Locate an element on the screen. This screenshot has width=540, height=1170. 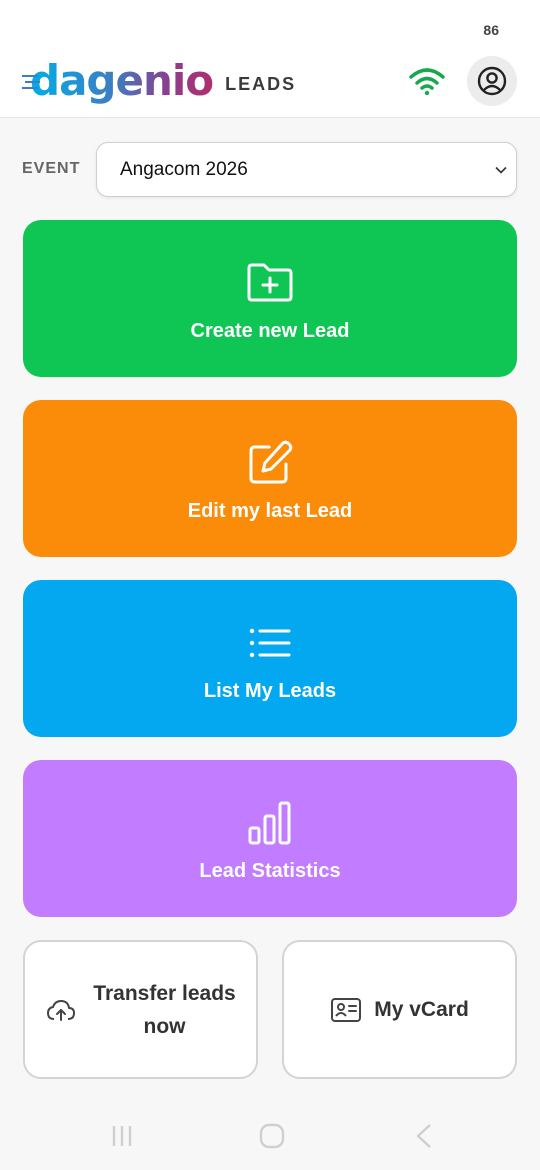
cloud-upload-icon is located at coordinates (61, 1010).